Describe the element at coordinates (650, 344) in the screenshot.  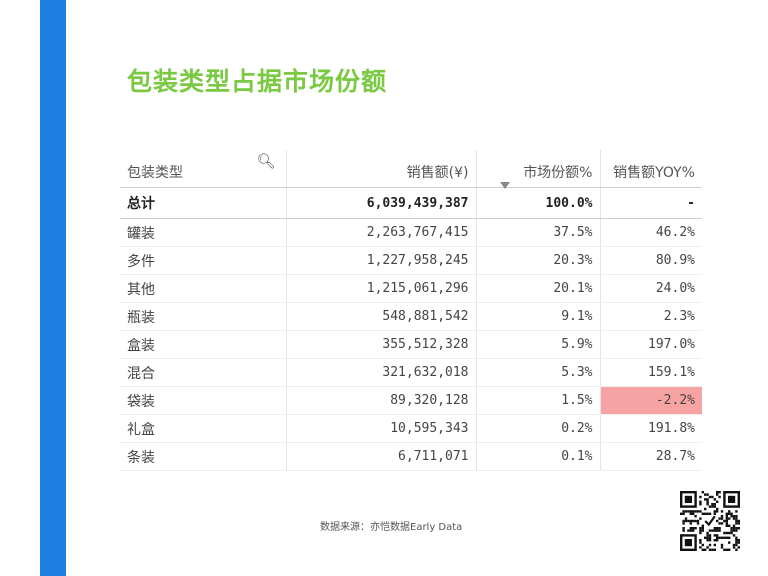
I see `row-yoy: 197.0%` at that location.